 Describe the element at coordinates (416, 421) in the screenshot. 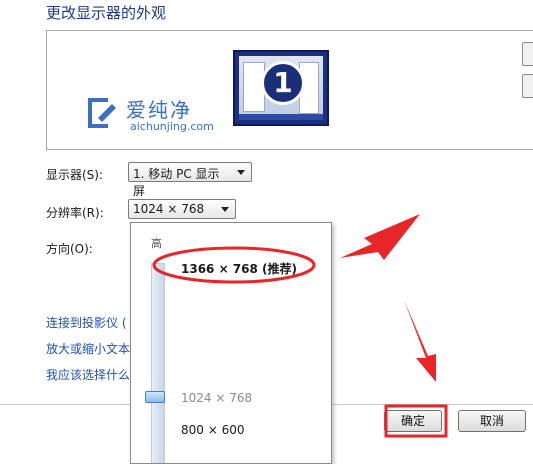

I see `highlight-box` at that location.